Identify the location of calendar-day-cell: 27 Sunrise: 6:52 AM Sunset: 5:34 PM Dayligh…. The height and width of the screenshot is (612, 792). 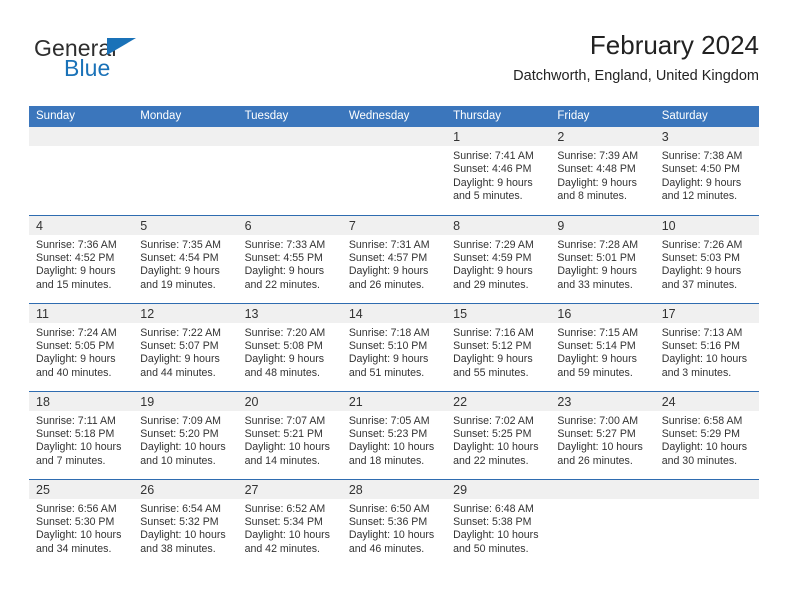
(289, 522).